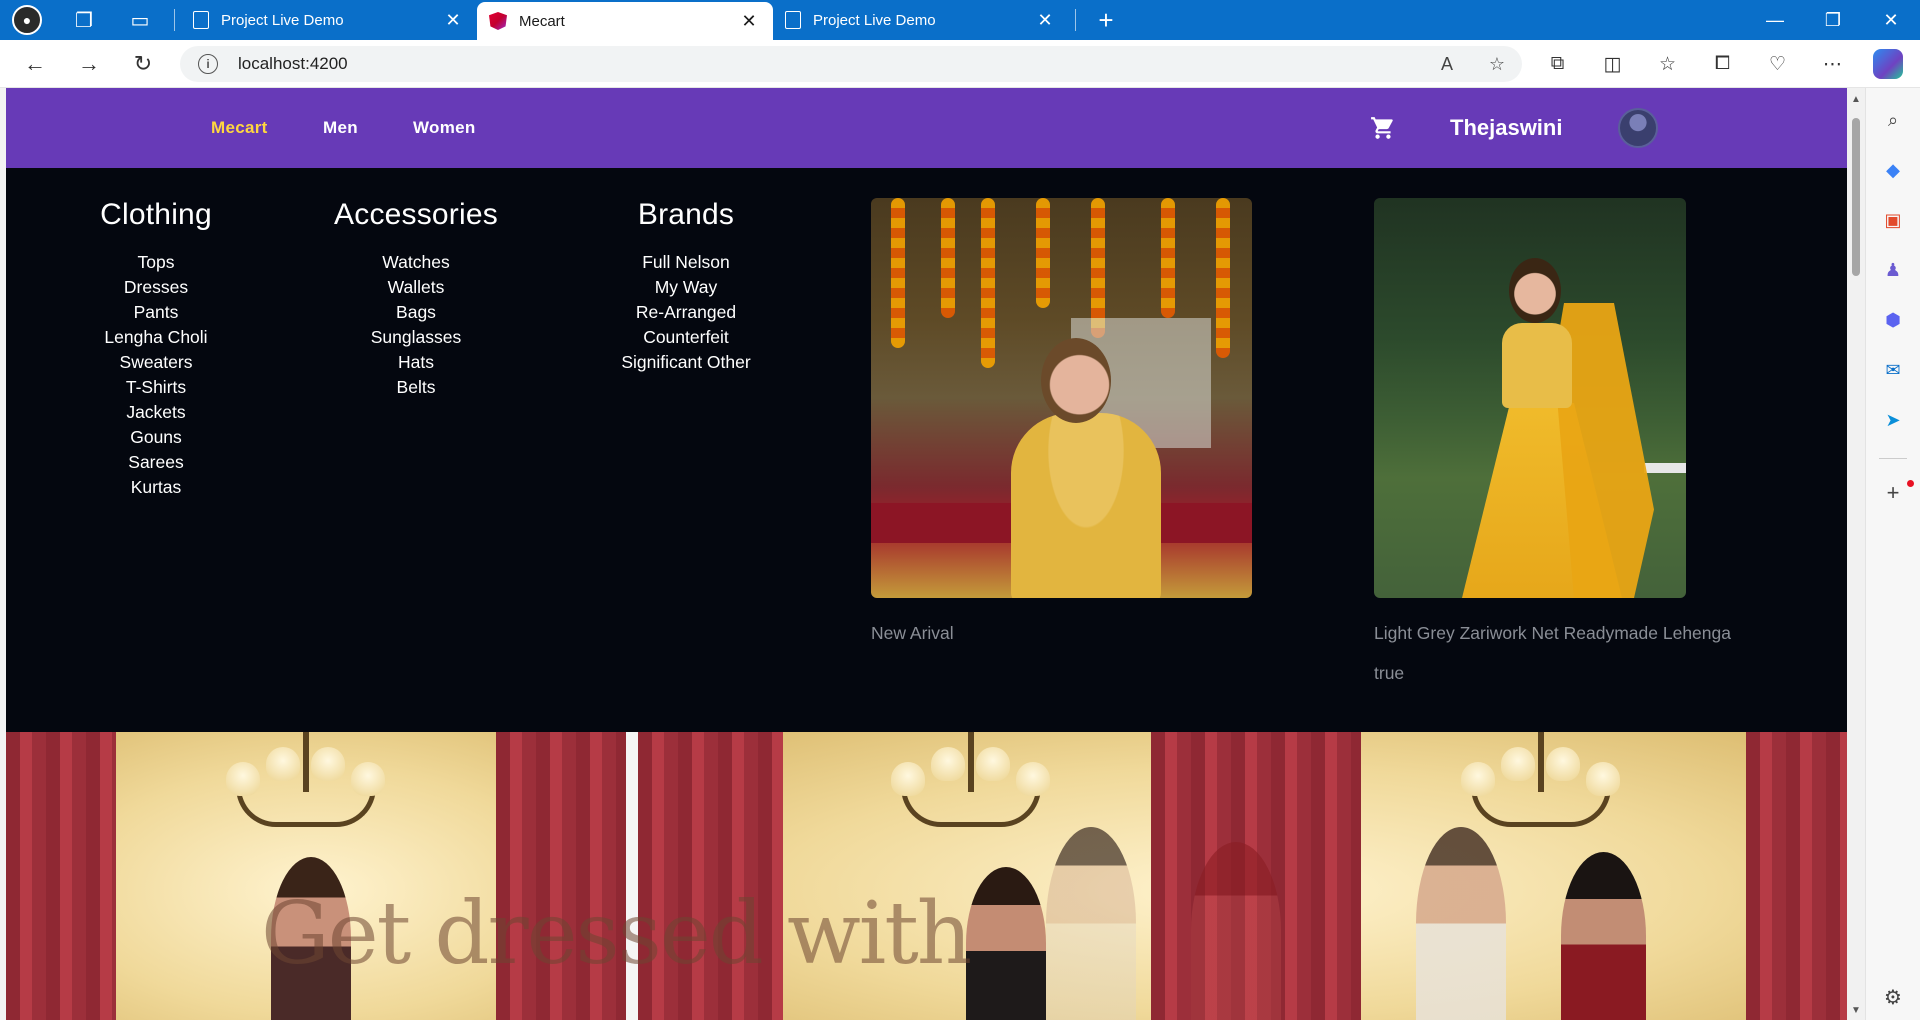 This screenshot has width=1920, height=1020. I want to click on menu-item: Significant Other, so click(686, 362).